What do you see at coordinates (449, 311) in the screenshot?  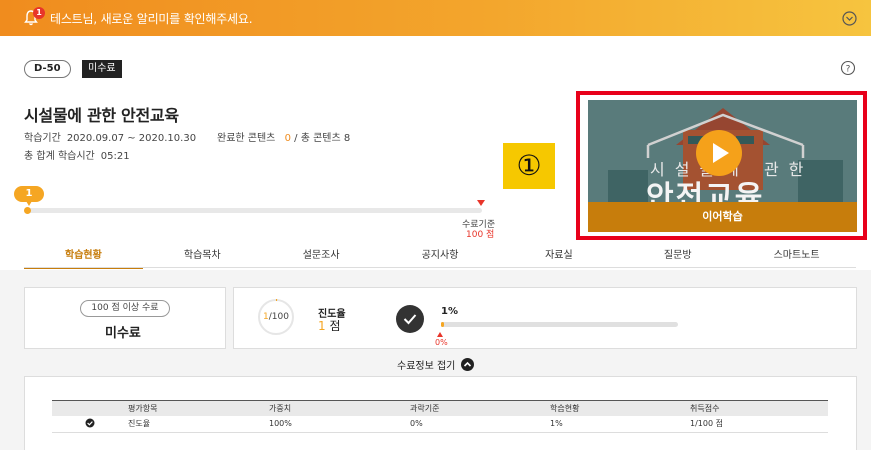 I see `percent-label: 1%` at bounding box center [449, 311].